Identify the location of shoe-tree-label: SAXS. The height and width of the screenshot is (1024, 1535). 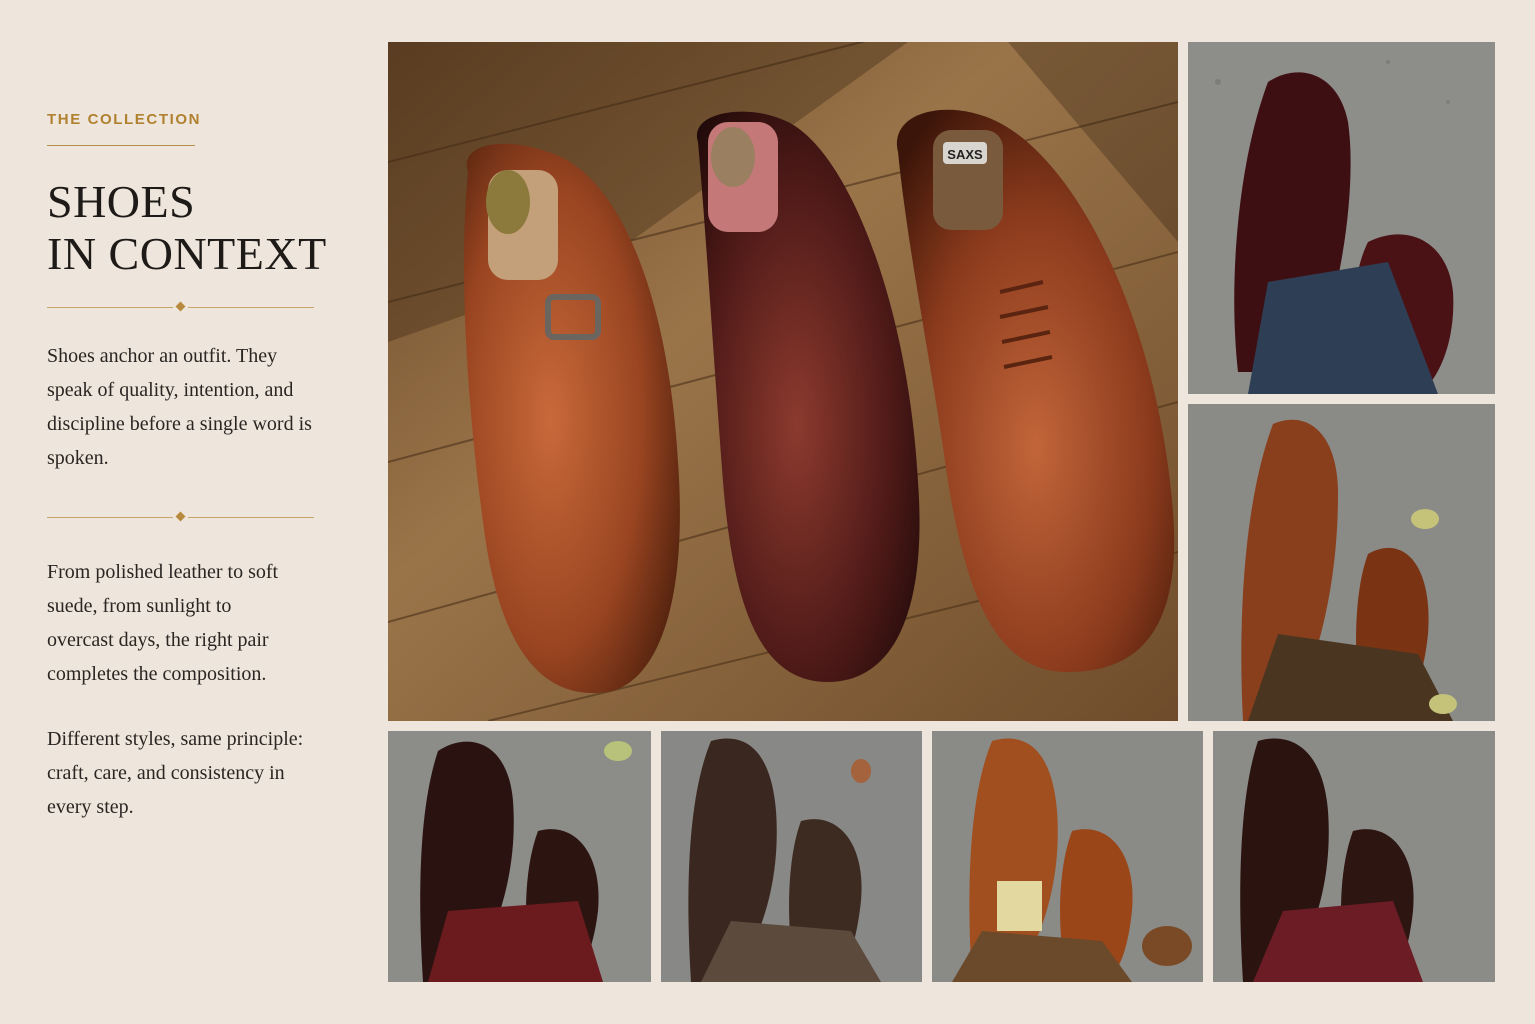
(965, 154).